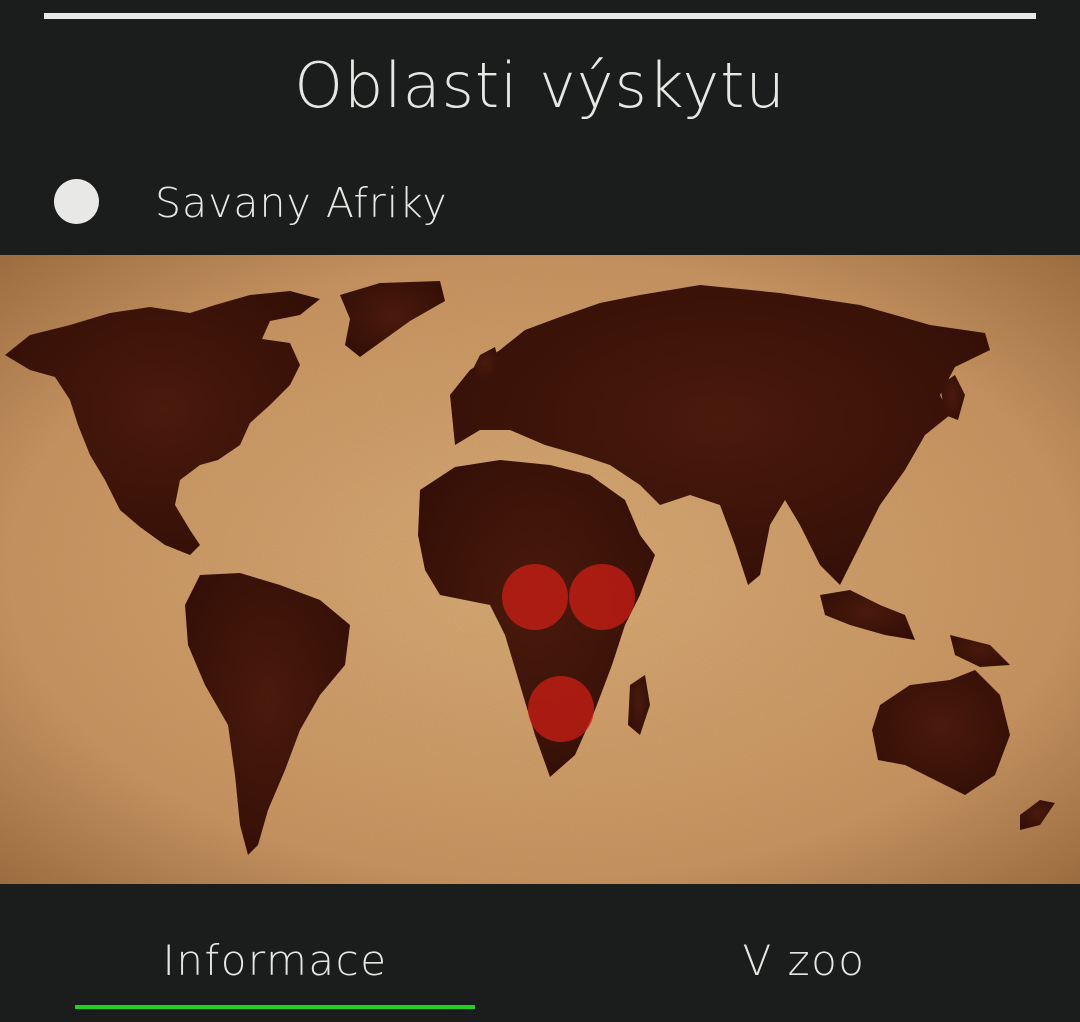 The height and width of the screenshot is (1022, 1080). What do you see at coordinates (540, 16) in the screenshot?
I see `top-divider` at bounding box center [540, 16].